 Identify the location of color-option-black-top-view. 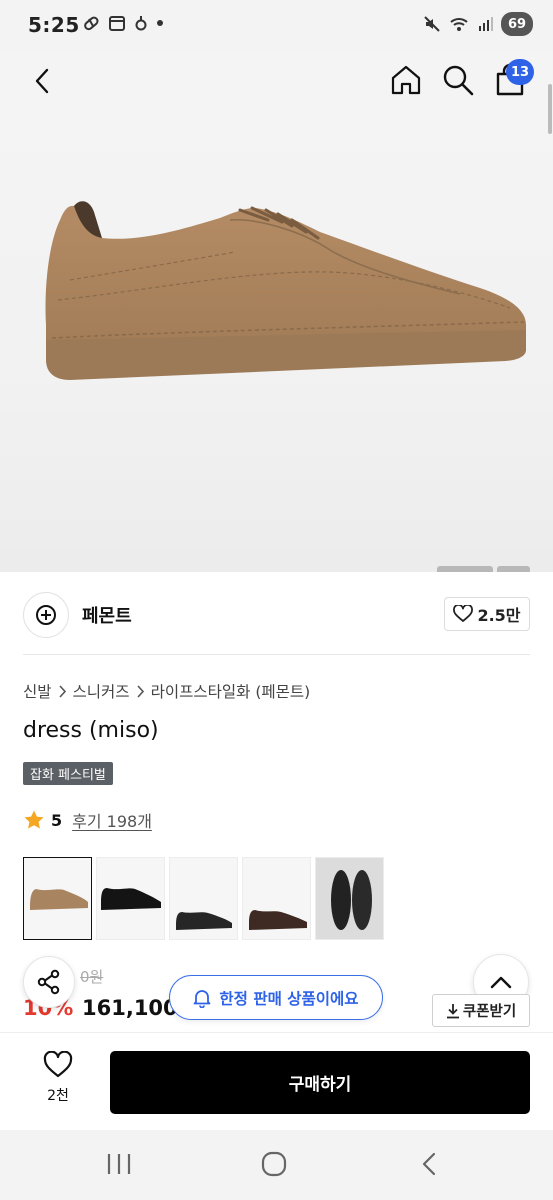
(349, 898).